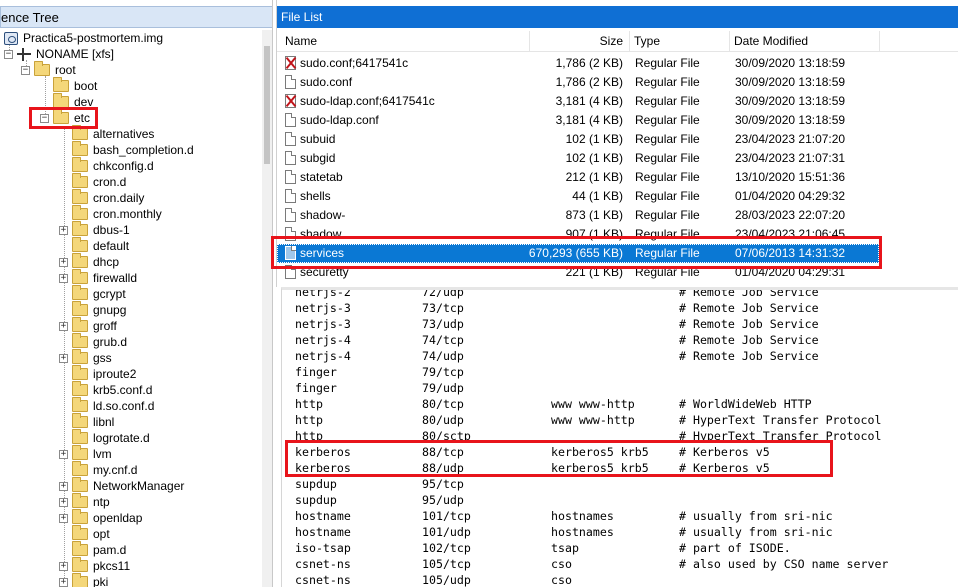 This screenshot has height=587, width=958. What do you see at coordinates (323, 532) in the screenshot?
I see `service-name: hostname` at bounding box center [323, 532].